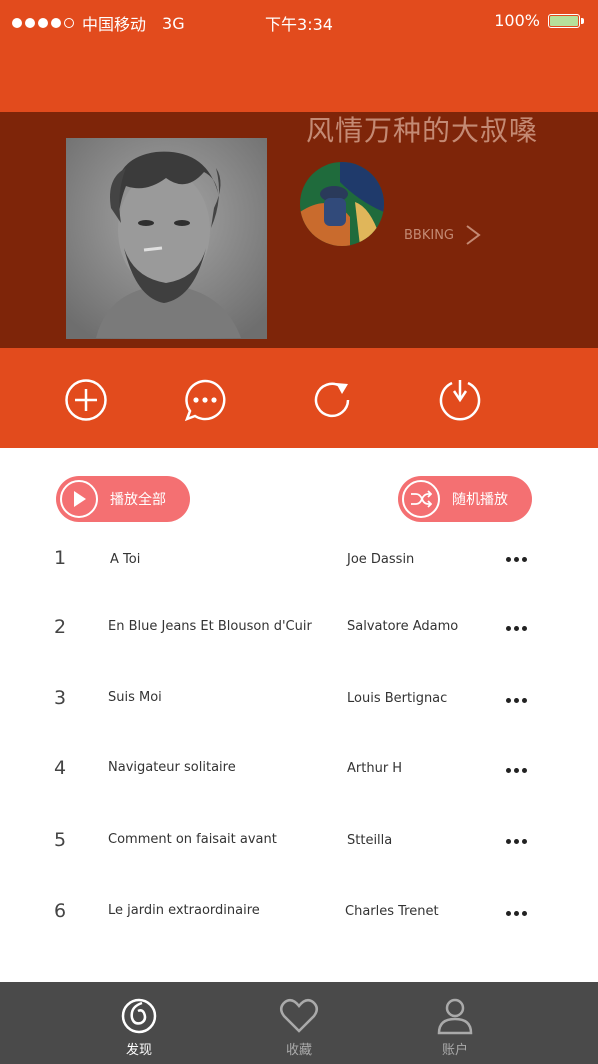 Image resolution: width=598 pixels, height=1064 pixels. What do you see at coordinates (566, 20) in the screenshot?
I see `battery-icon` at bounding box center [566, 20].